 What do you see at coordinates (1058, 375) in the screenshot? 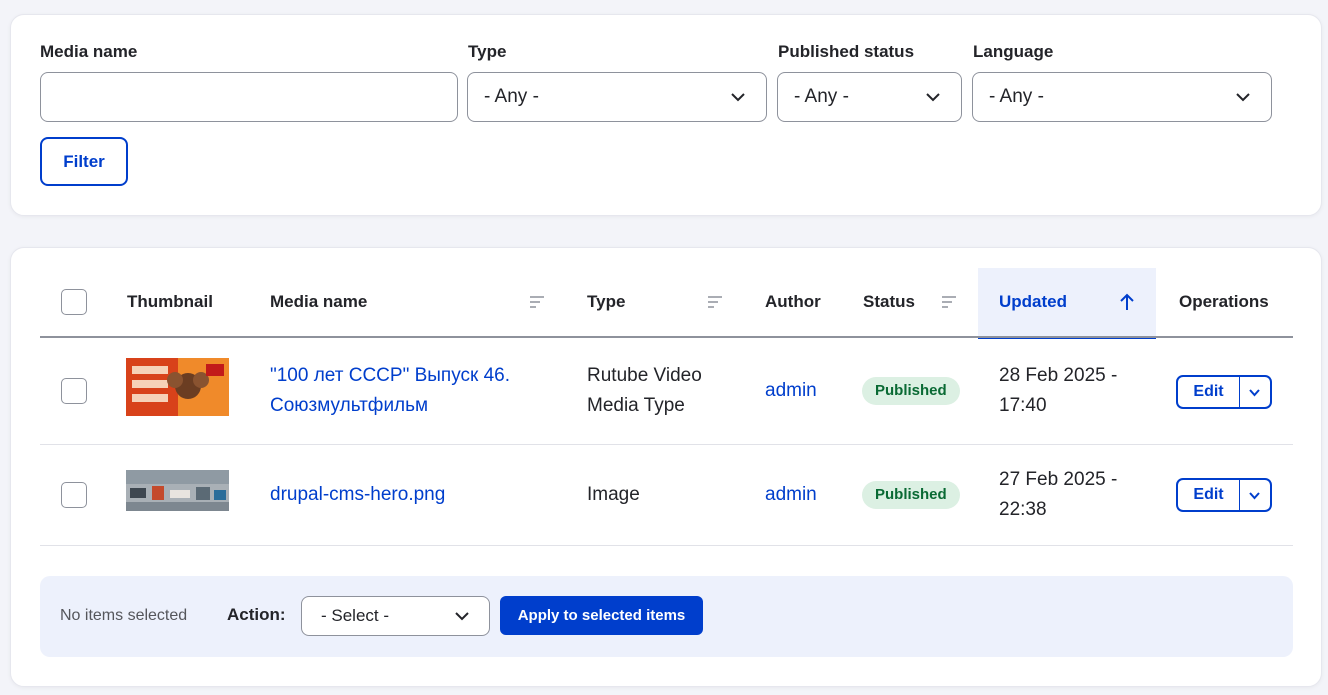
I see `updated-line: 28 Feb 2025 -` at bounding box center [1058, 375].